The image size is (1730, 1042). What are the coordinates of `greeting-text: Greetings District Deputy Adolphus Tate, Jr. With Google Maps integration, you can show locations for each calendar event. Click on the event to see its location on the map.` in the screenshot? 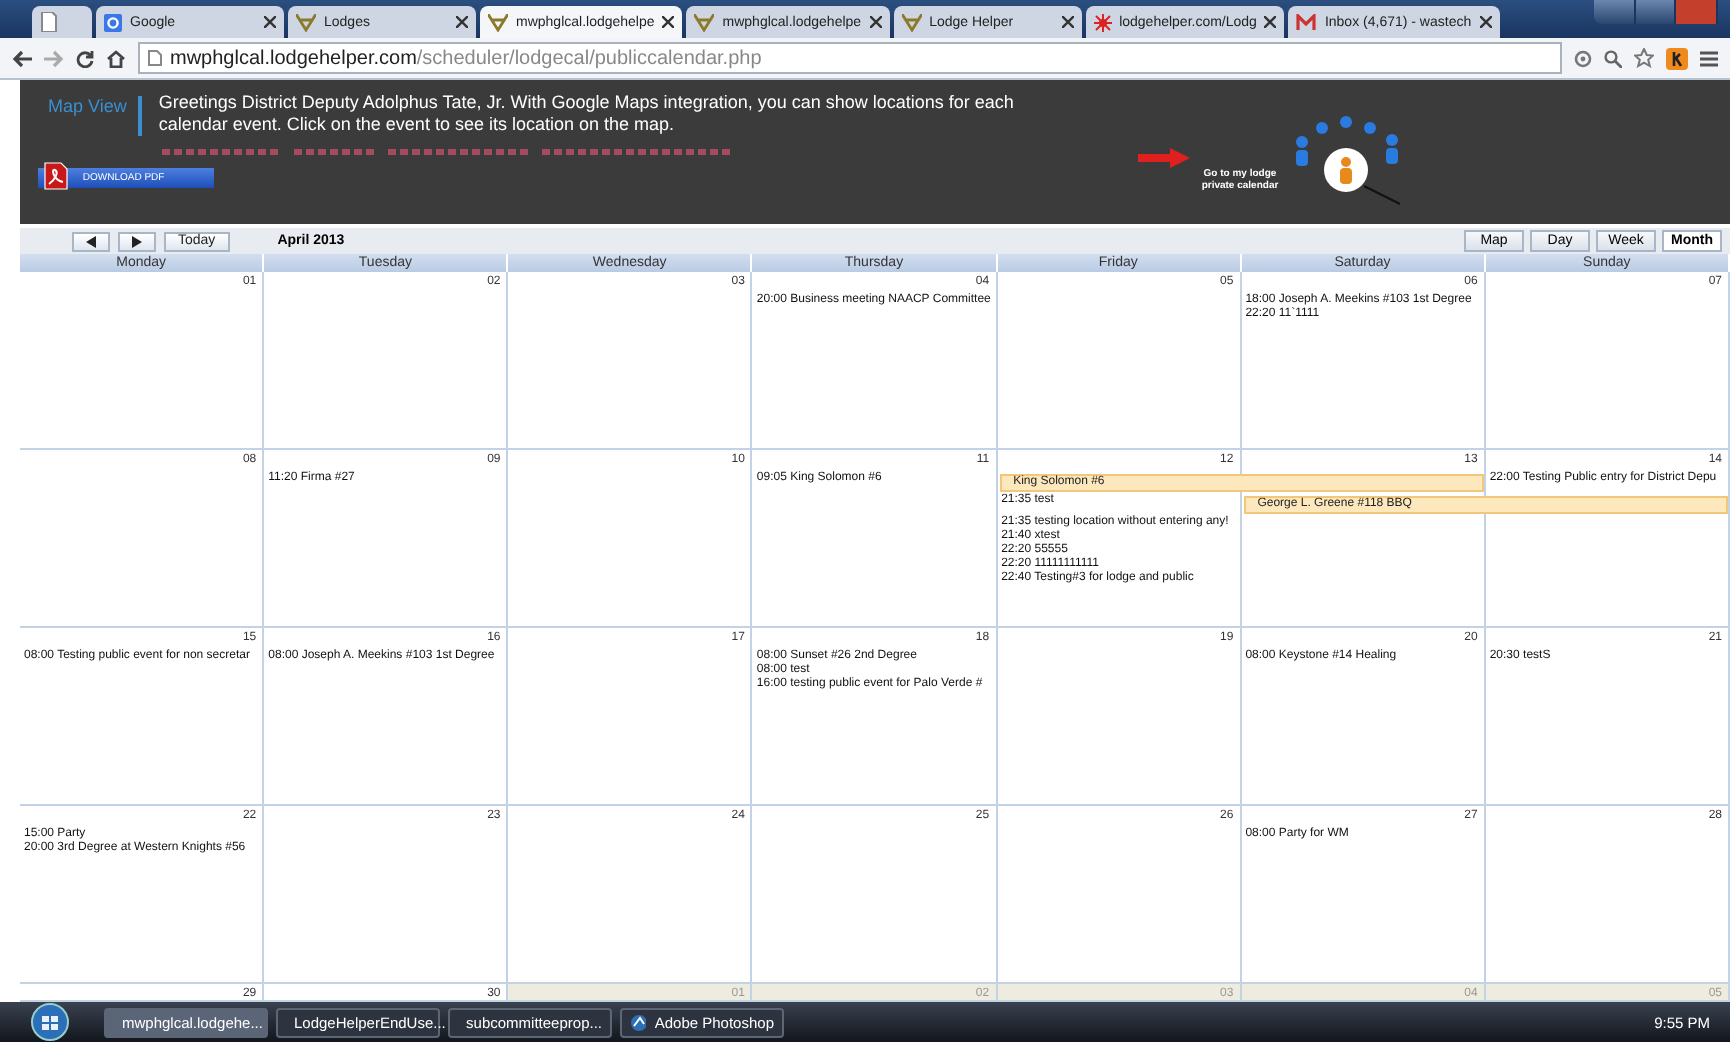 It's located at (587, 113).